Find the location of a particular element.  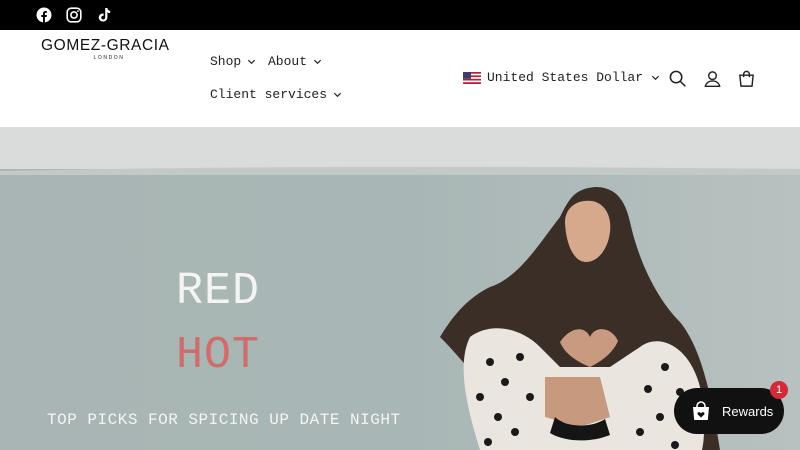

nav-about: About is located at coordinates (295, 61).